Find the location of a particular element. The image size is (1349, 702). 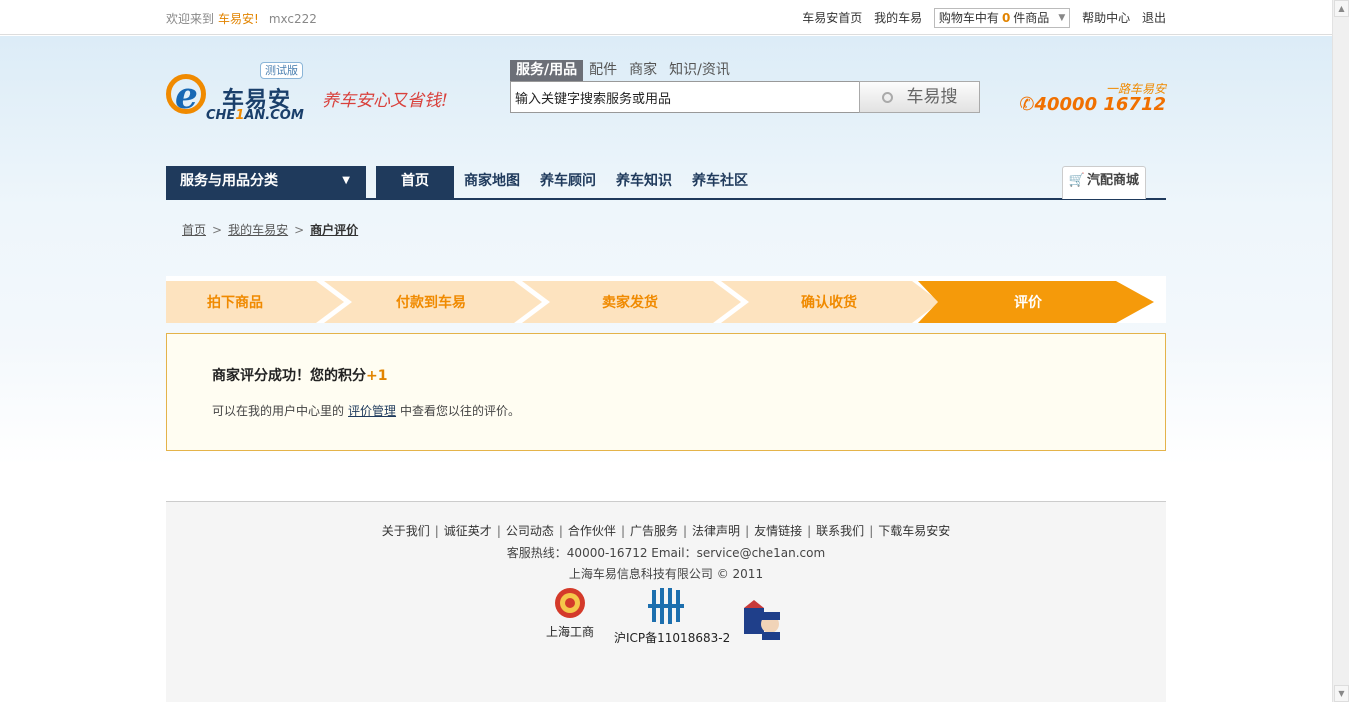

search-tabs: 服务/用品 配件 商家 知识/资讯 is located at coordinates (623, 70).